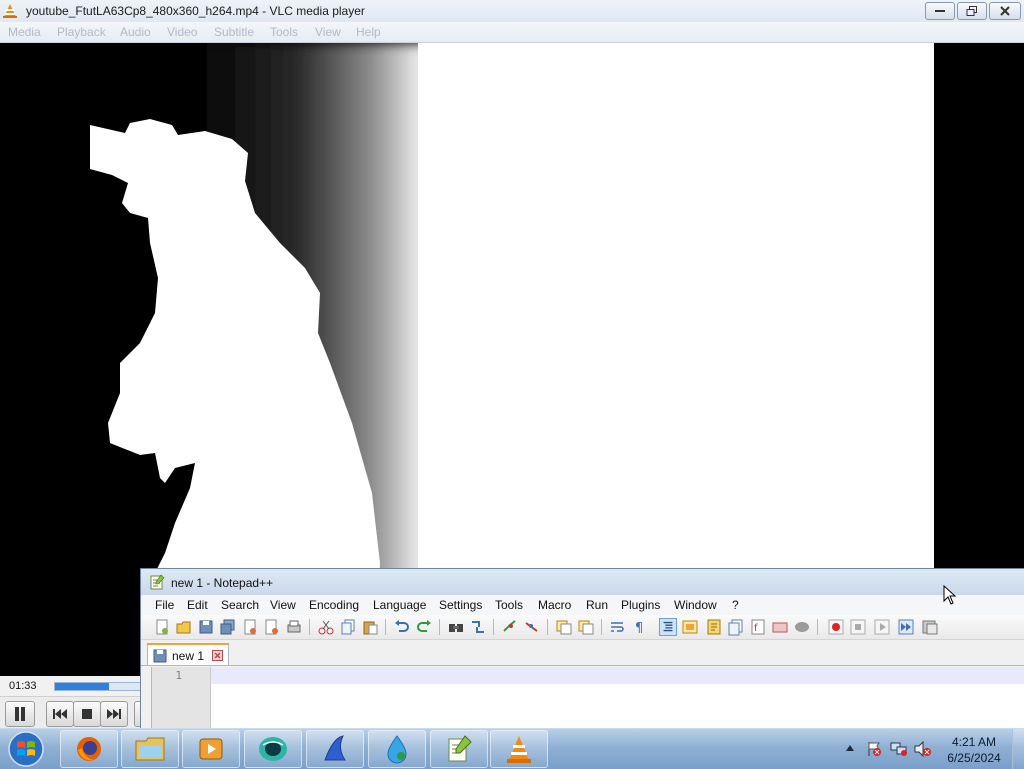 The width and height of the screenshot is (1024, 769). What do you see at coordinates (509, 605) in the screenshot?
I see `npp-menu-tools: Tools` at bounding box center [509, 605].